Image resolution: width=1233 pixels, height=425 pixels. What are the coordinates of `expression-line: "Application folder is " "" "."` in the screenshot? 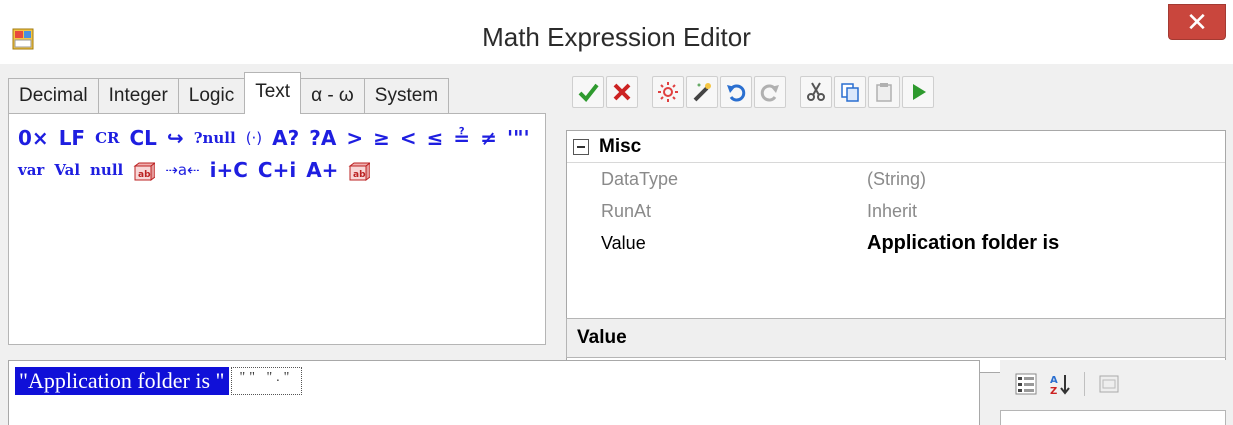 It's located at (159, 381).